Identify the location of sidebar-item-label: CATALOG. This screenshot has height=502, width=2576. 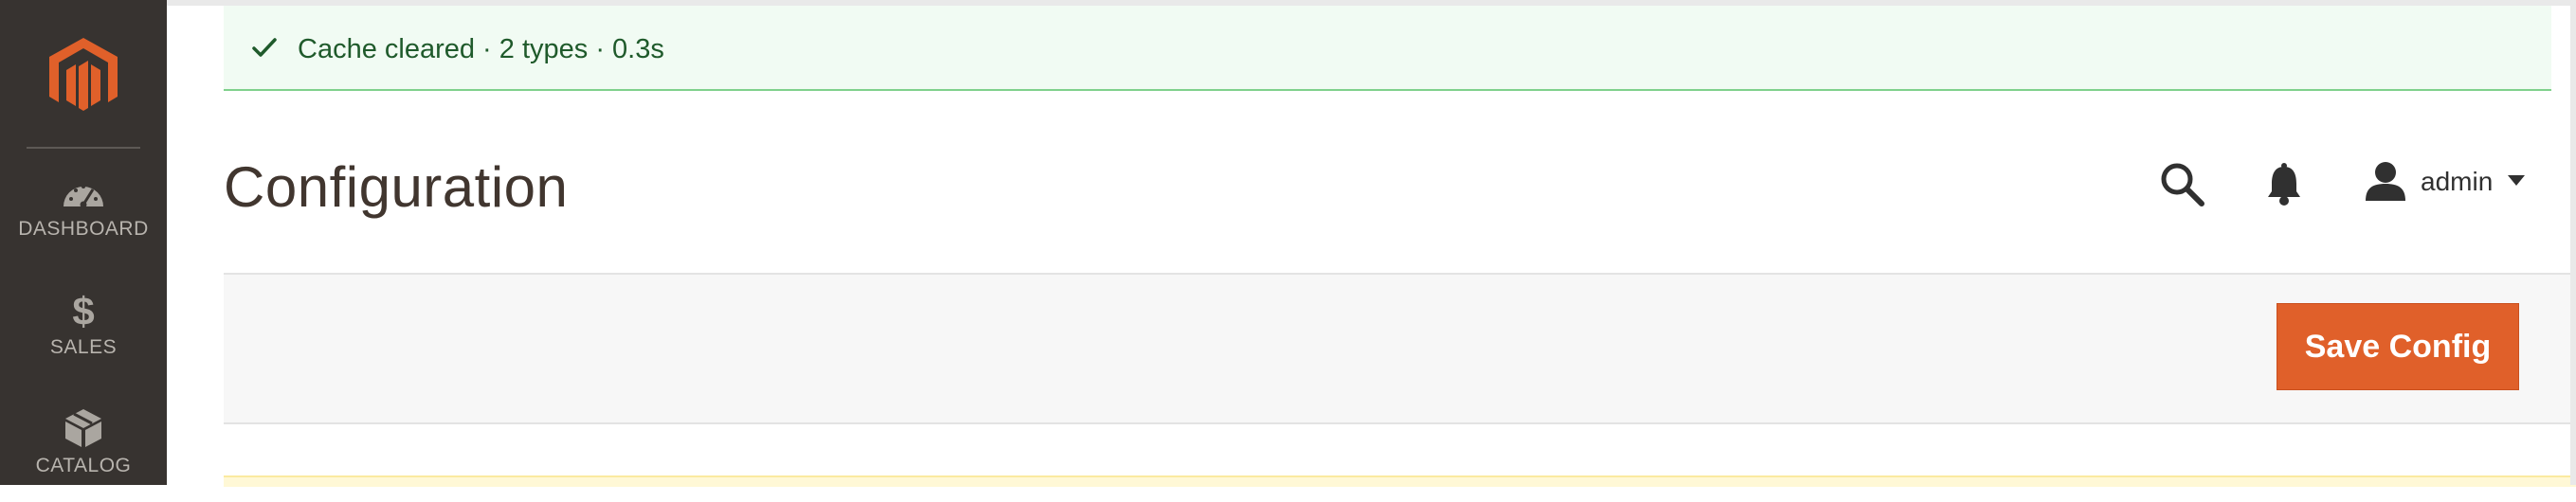
(83, 465).